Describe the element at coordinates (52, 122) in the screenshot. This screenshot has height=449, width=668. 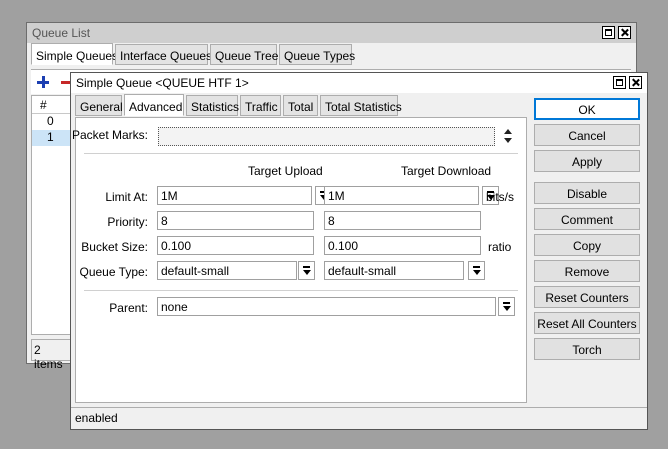
I see `table-row: 0` at that location.